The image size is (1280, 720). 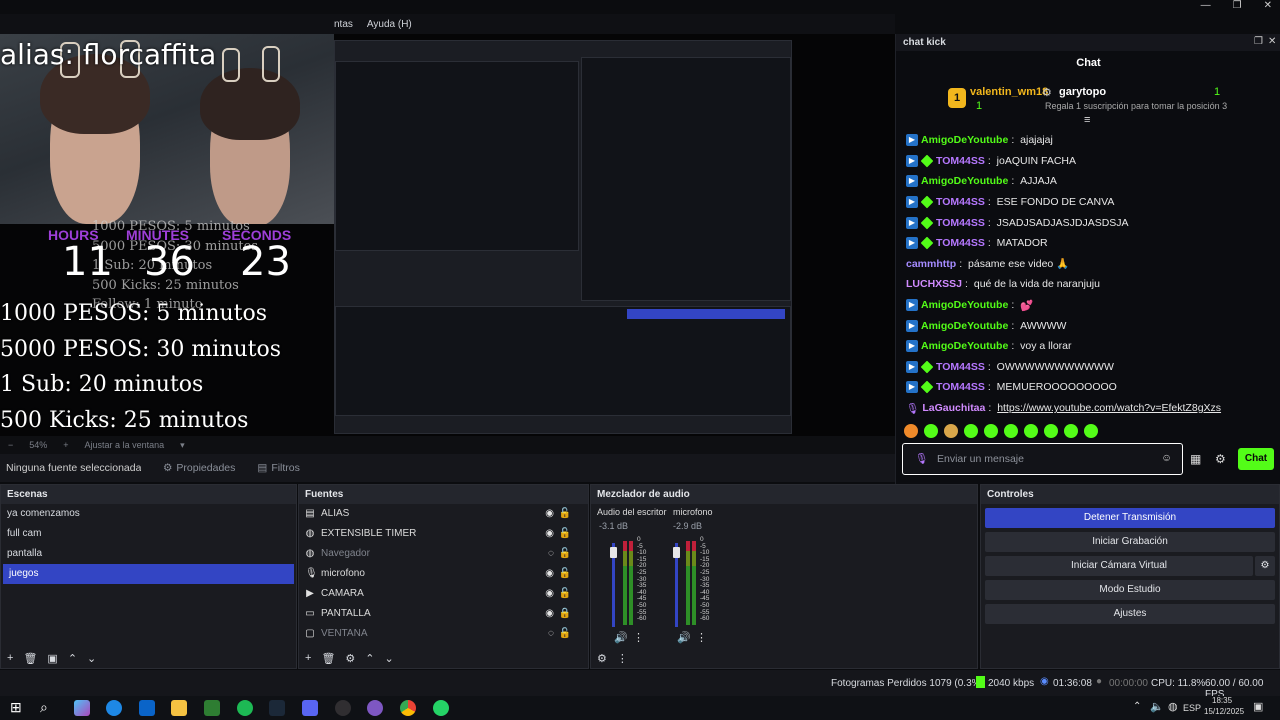 I want to click on network-icon: ◍, so click(x=1173, y=706).